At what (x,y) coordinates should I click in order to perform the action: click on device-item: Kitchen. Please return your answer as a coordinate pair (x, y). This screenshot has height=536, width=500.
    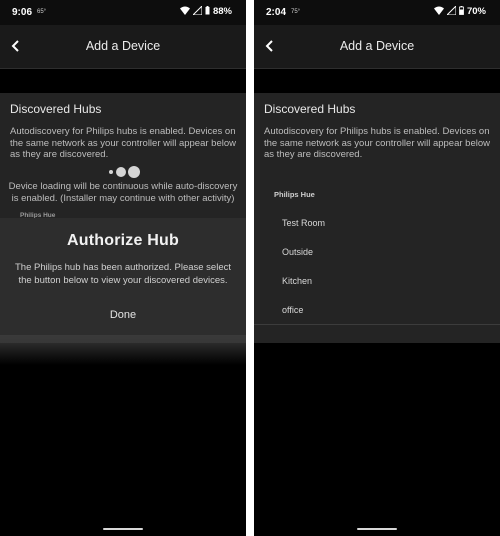
    Looking at the image, I should click on (297, 281).